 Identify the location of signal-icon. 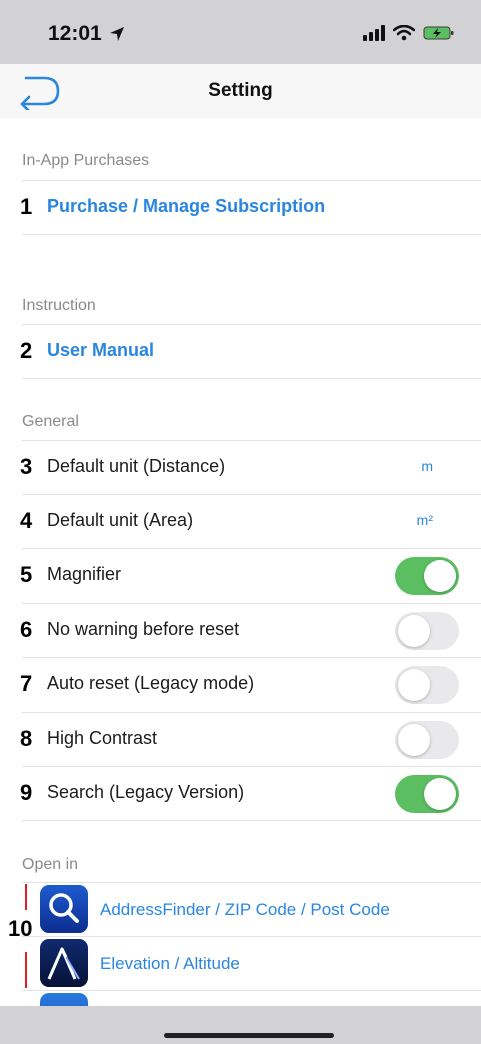
(374, 33).